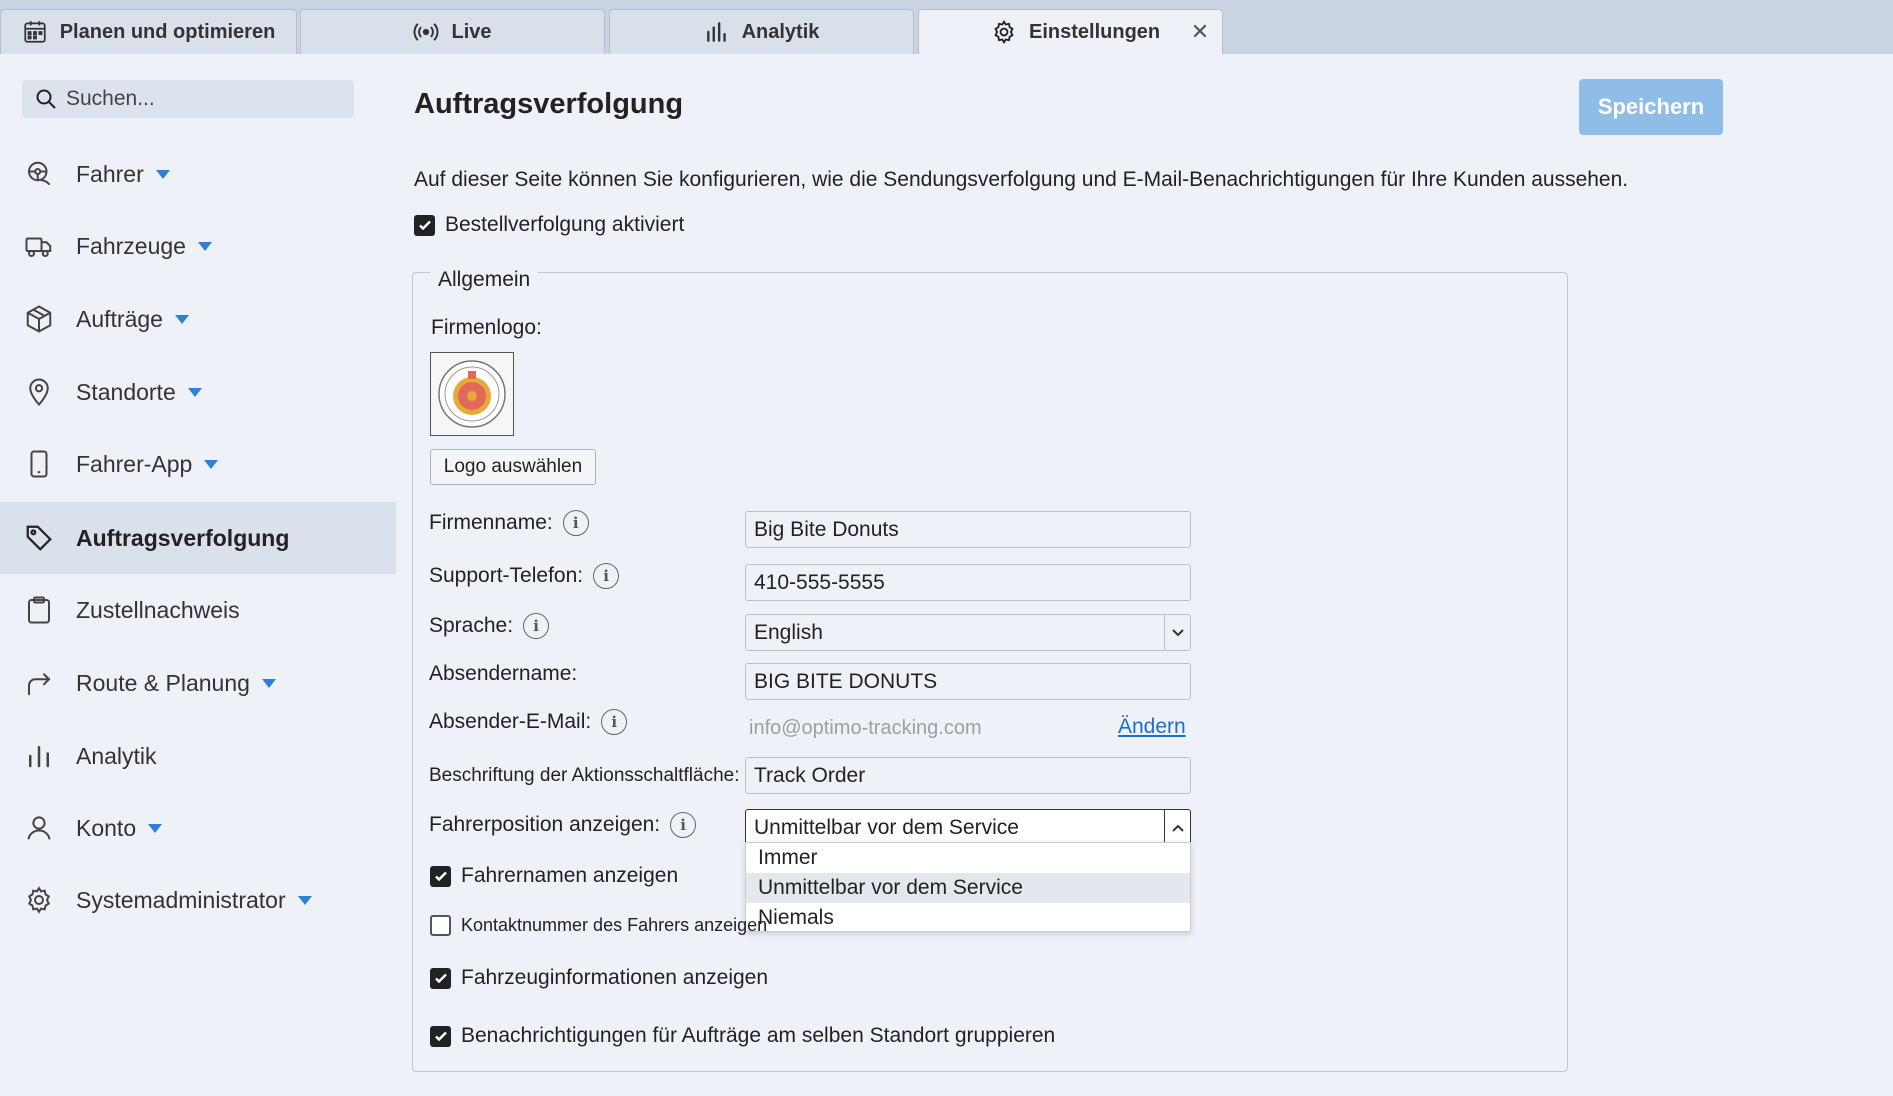 This screenshot has height=1096, width=1893. What do you see at coordinates (198, 319) in the screenshot?
I see `sidebar-item-orders: Aufträge` at bounding box center [198, 319].